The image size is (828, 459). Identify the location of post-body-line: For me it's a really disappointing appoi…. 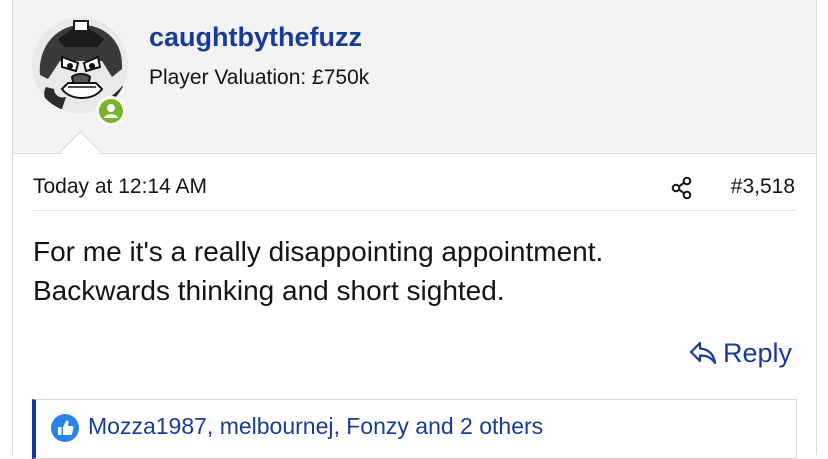
(318, 251).